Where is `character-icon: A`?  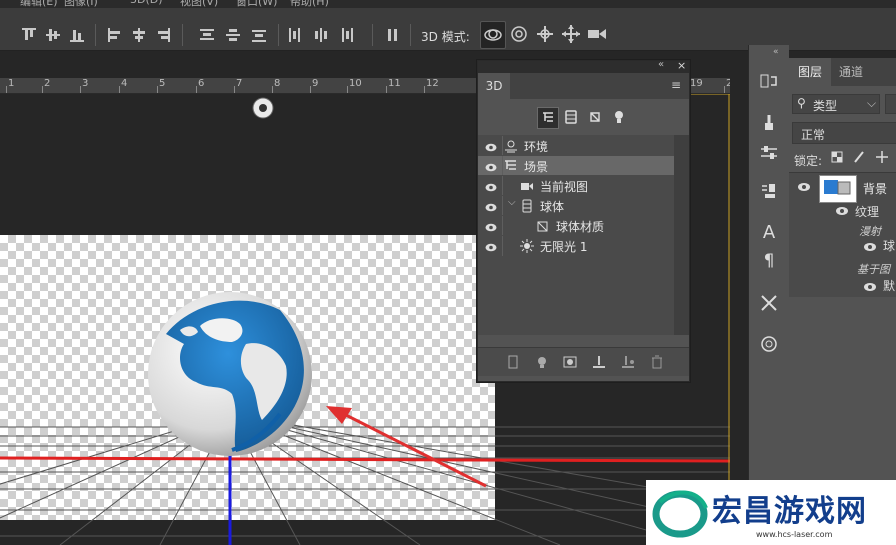
character-icon: A is located at coordinates (769, 233).